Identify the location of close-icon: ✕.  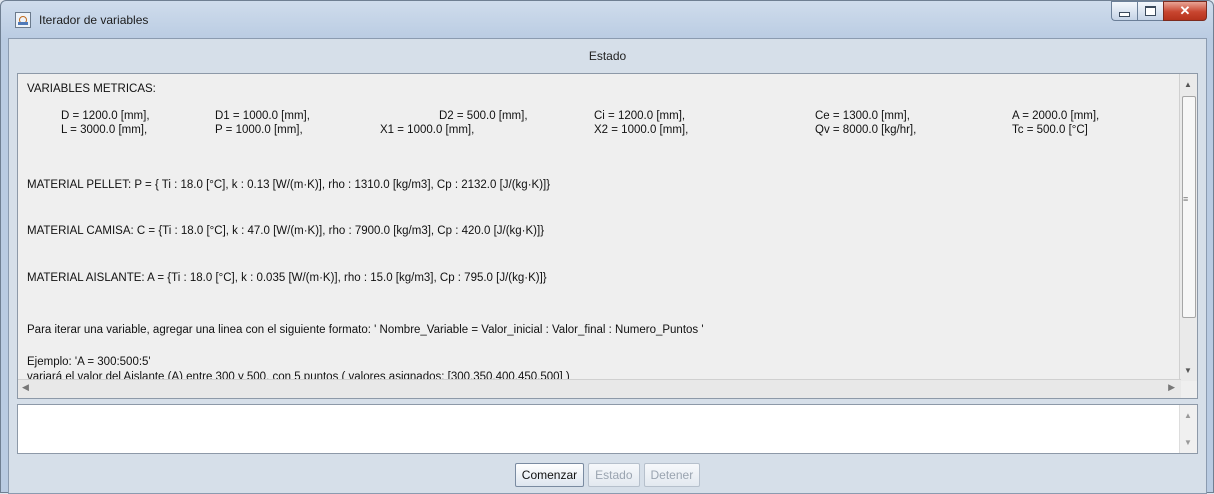
(1185, 10).